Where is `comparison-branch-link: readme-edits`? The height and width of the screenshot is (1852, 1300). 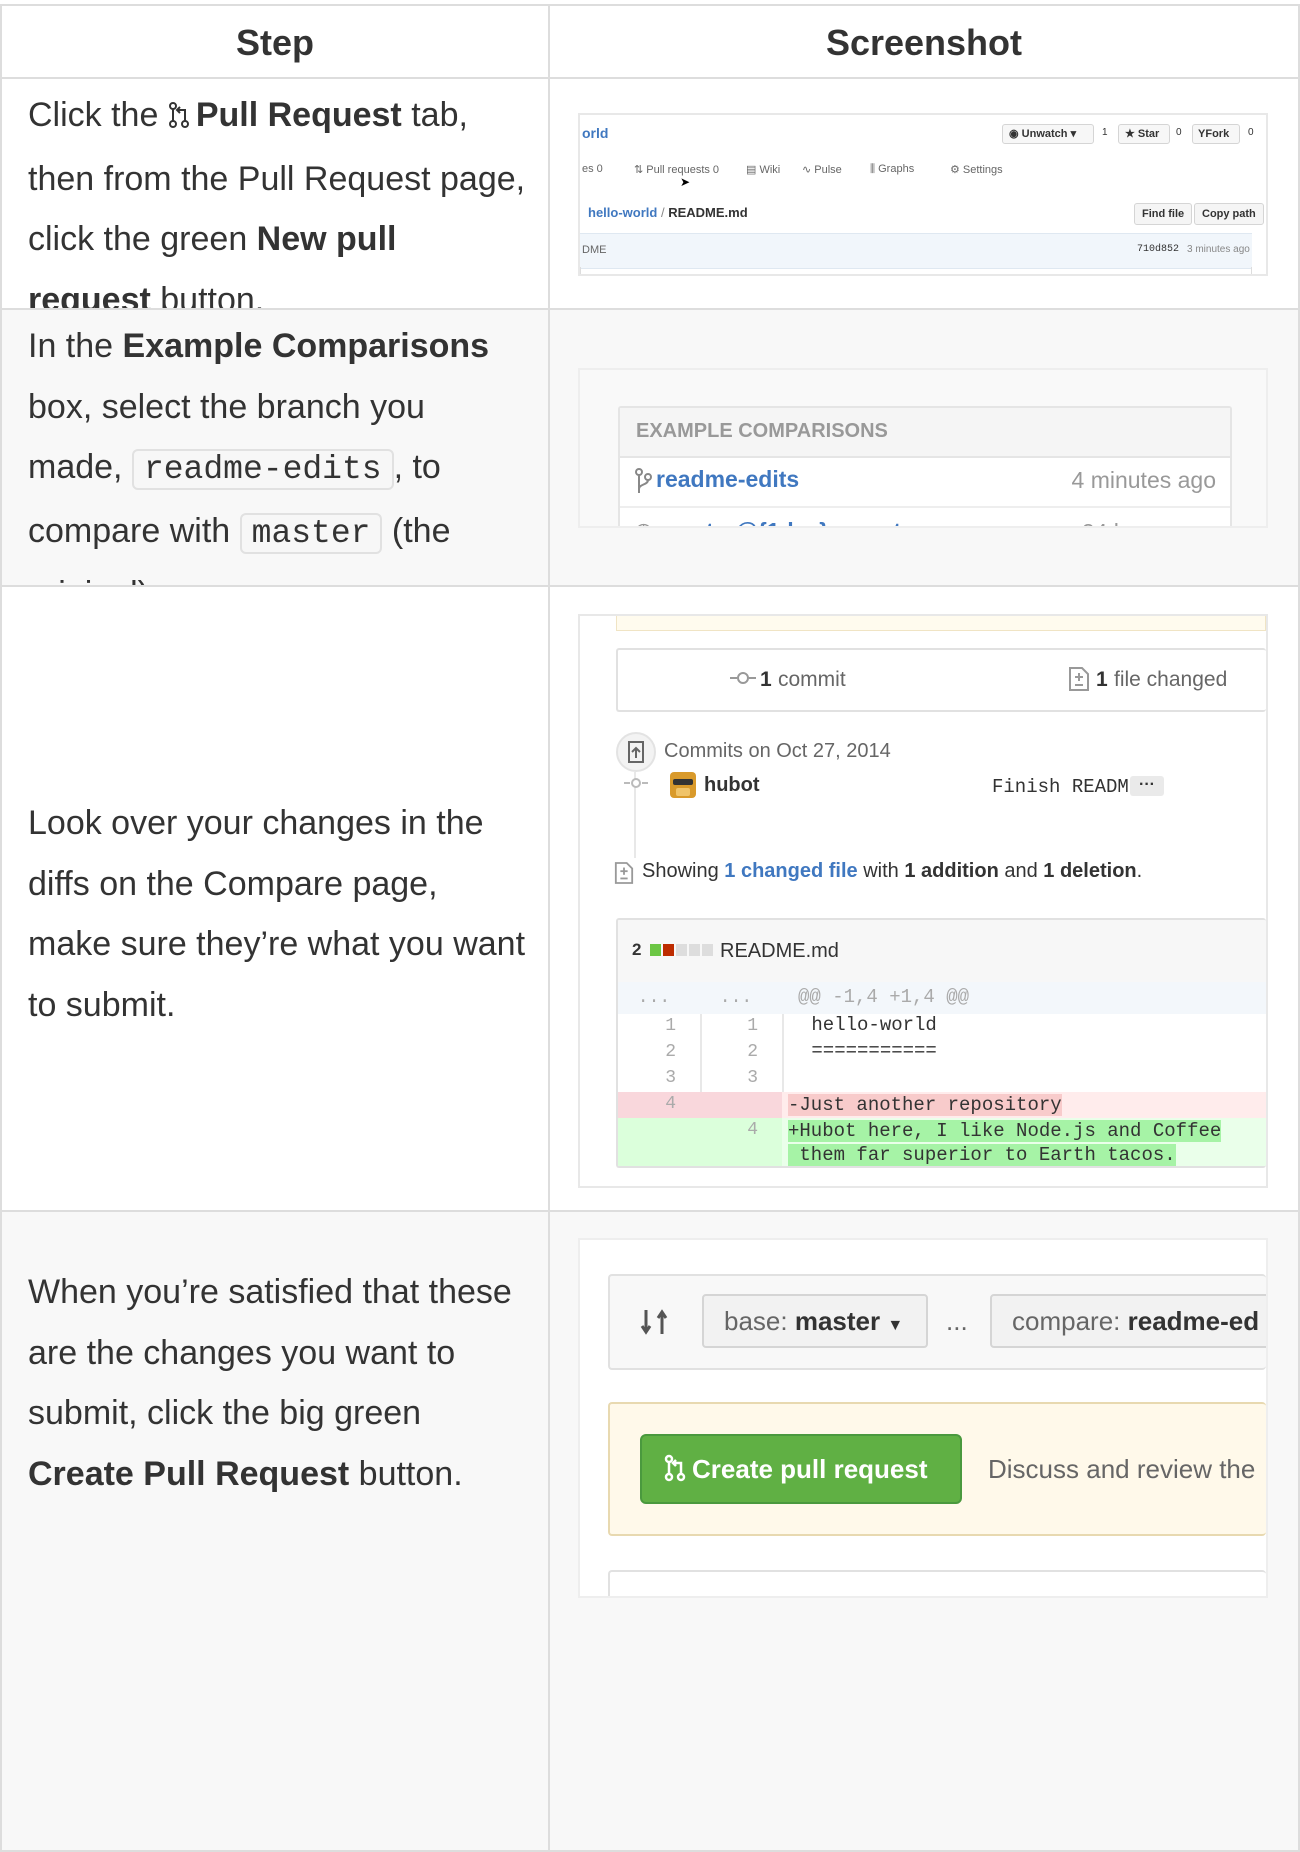 comparison-branch-link: readme-edits is located at coordinates (727, 479).